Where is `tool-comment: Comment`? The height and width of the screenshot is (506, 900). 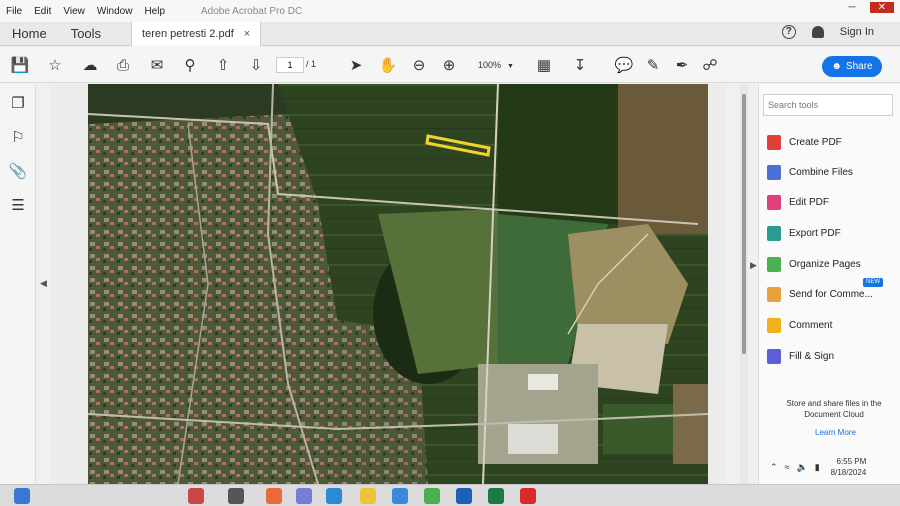
tool-comment: Comment is located at coordinates (799, 325).